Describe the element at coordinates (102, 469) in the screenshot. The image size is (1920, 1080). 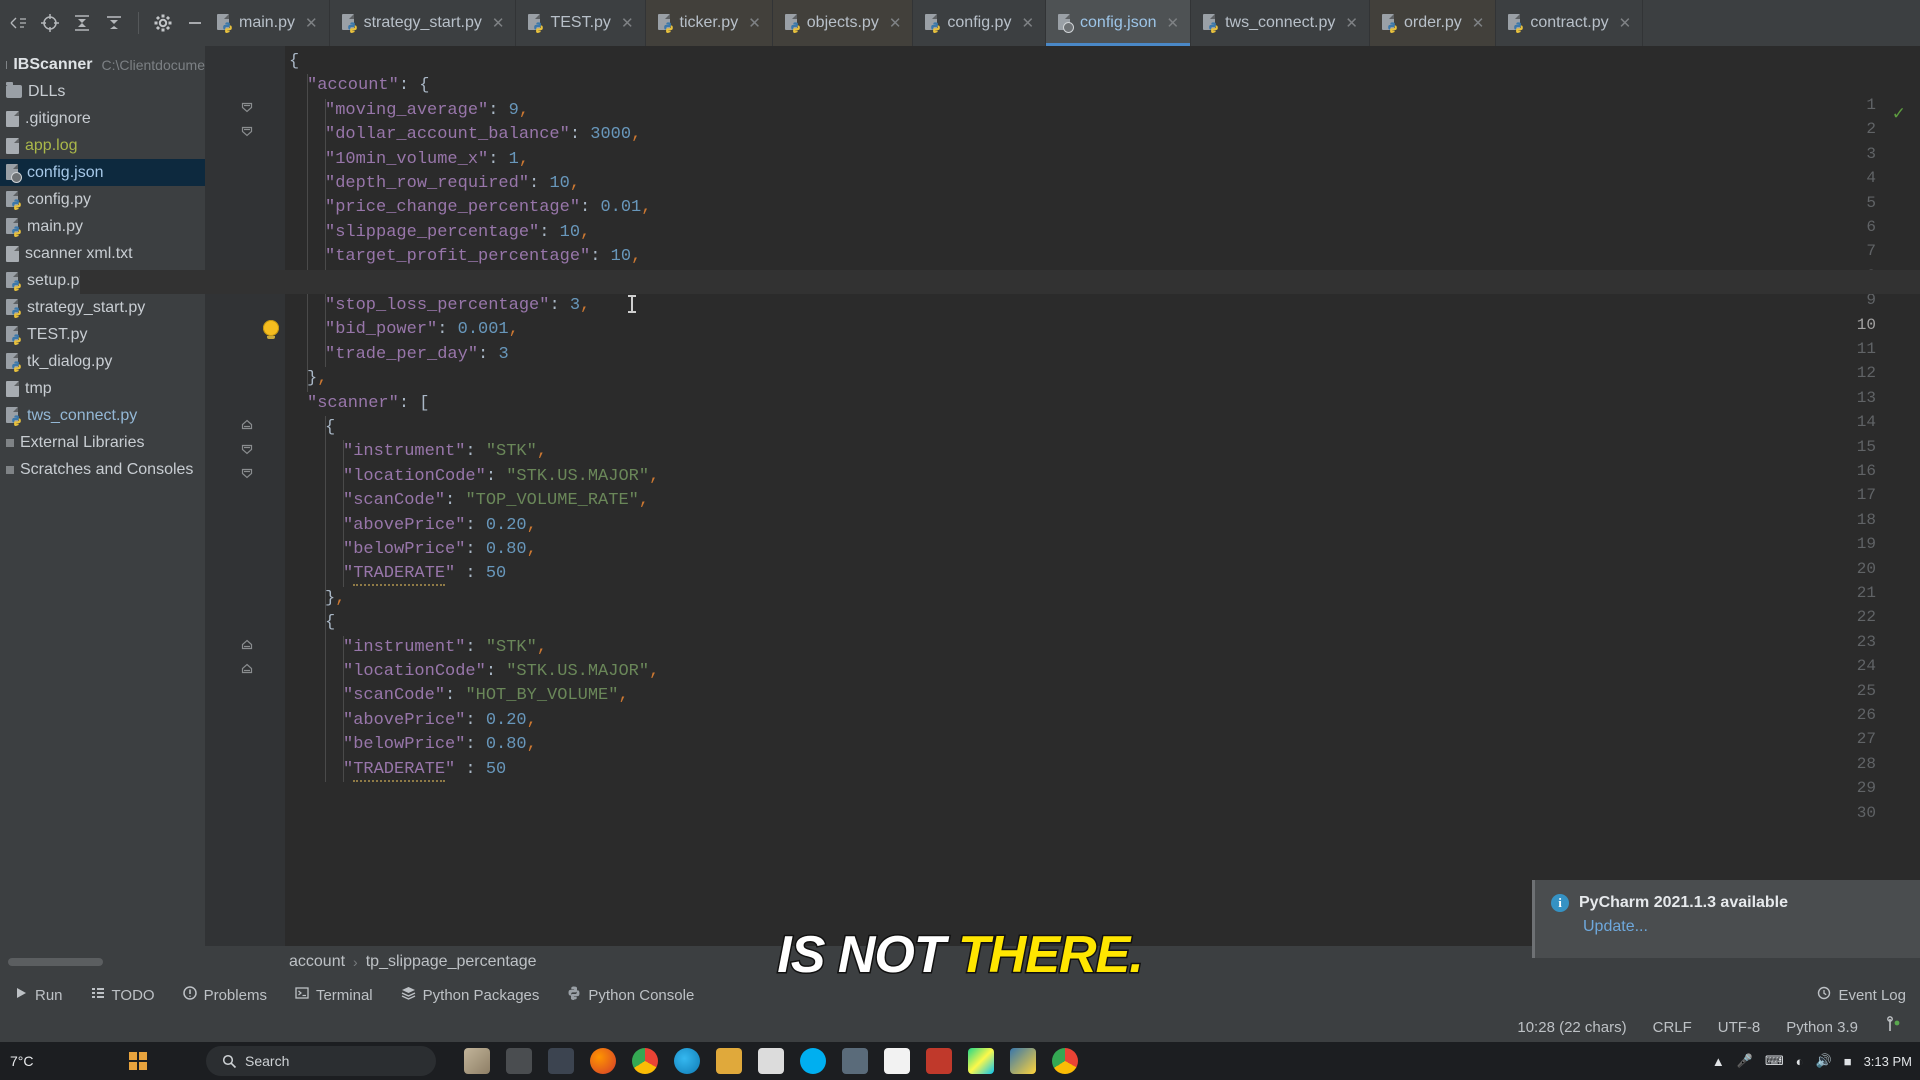
I see `sidebar-item-scratches-and-consoles: Scratches and Consoles` at that location.